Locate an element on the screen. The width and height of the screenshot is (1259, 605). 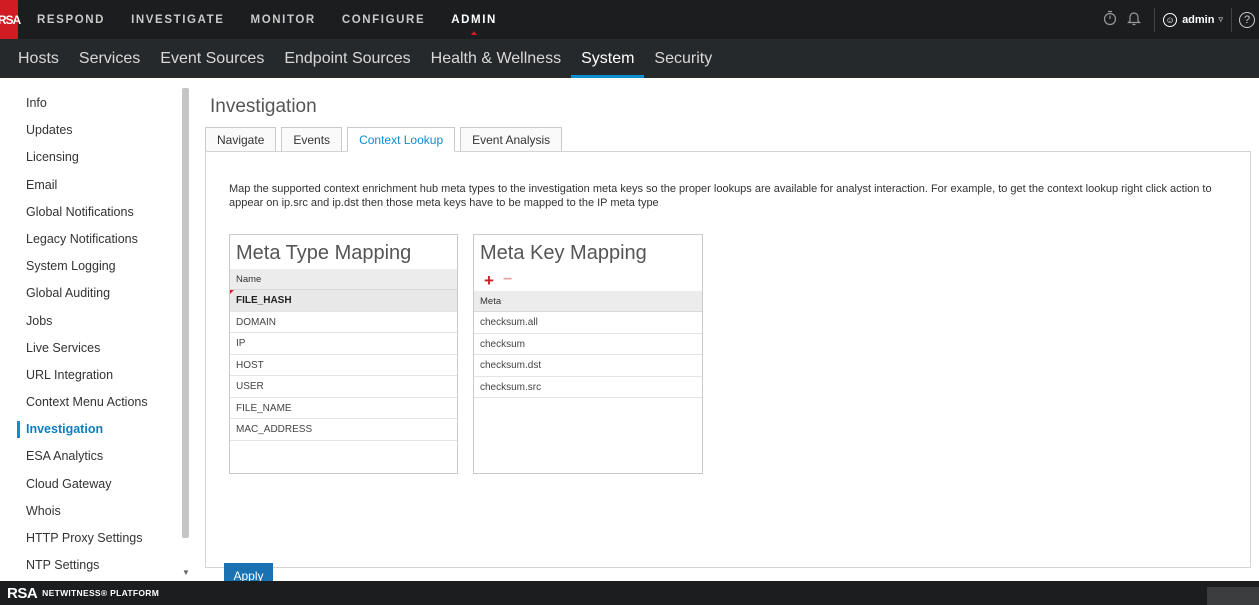
bell-icon is located at coordinates (1134, 20).